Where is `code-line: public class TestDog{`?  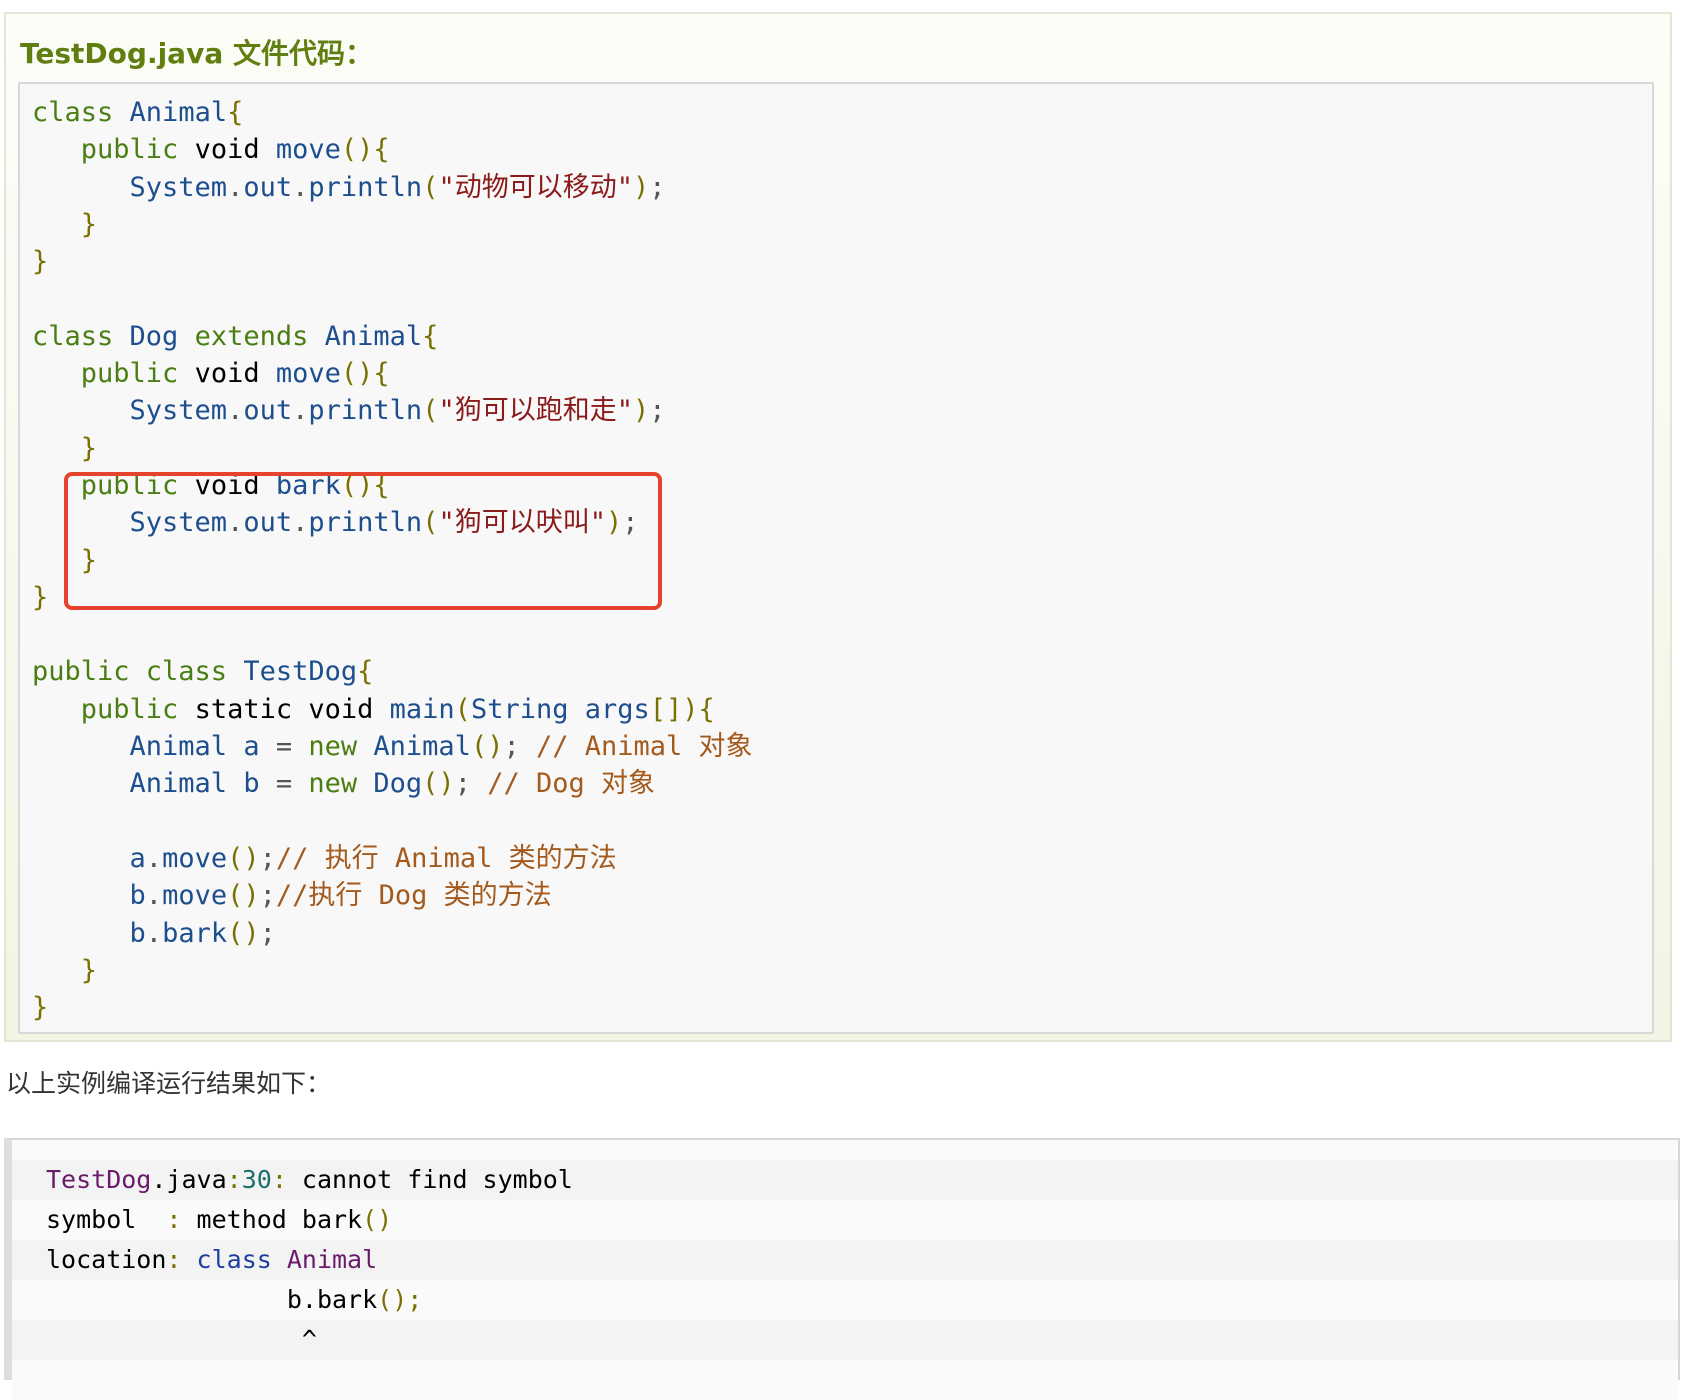
code-line: public class TestDog{ is located at coordinates (392, 671).